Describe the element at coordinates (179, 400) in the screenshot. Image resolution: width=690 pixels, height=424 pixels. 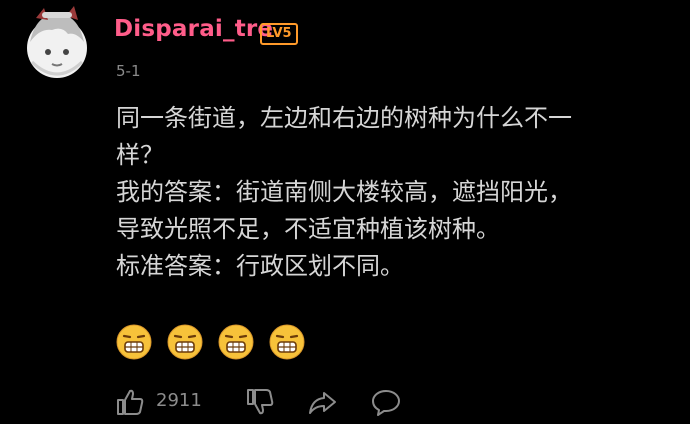
I see `like-count: 2911` at that location.